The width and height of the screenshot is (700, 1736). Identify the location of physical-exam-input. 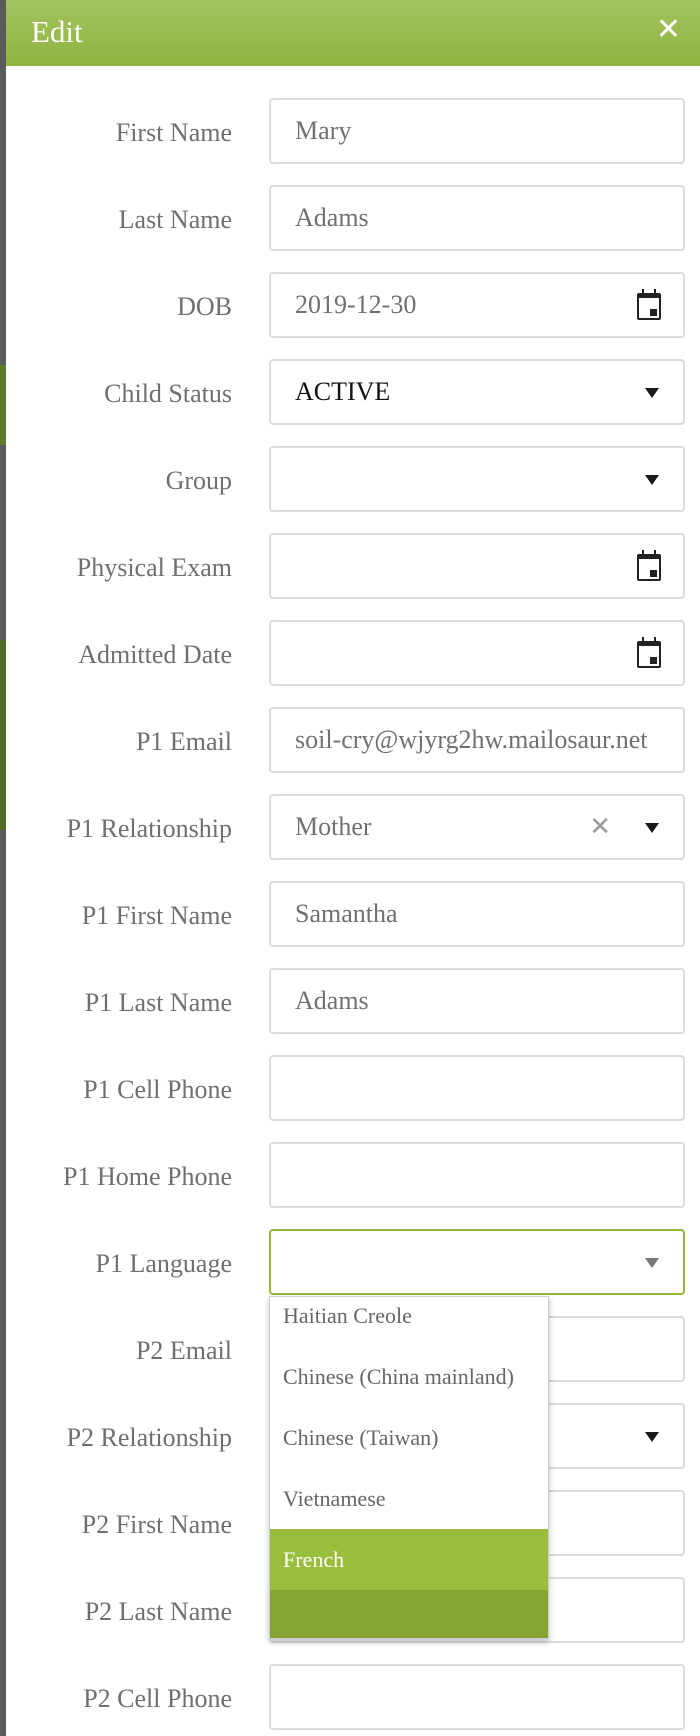
(477, 566).